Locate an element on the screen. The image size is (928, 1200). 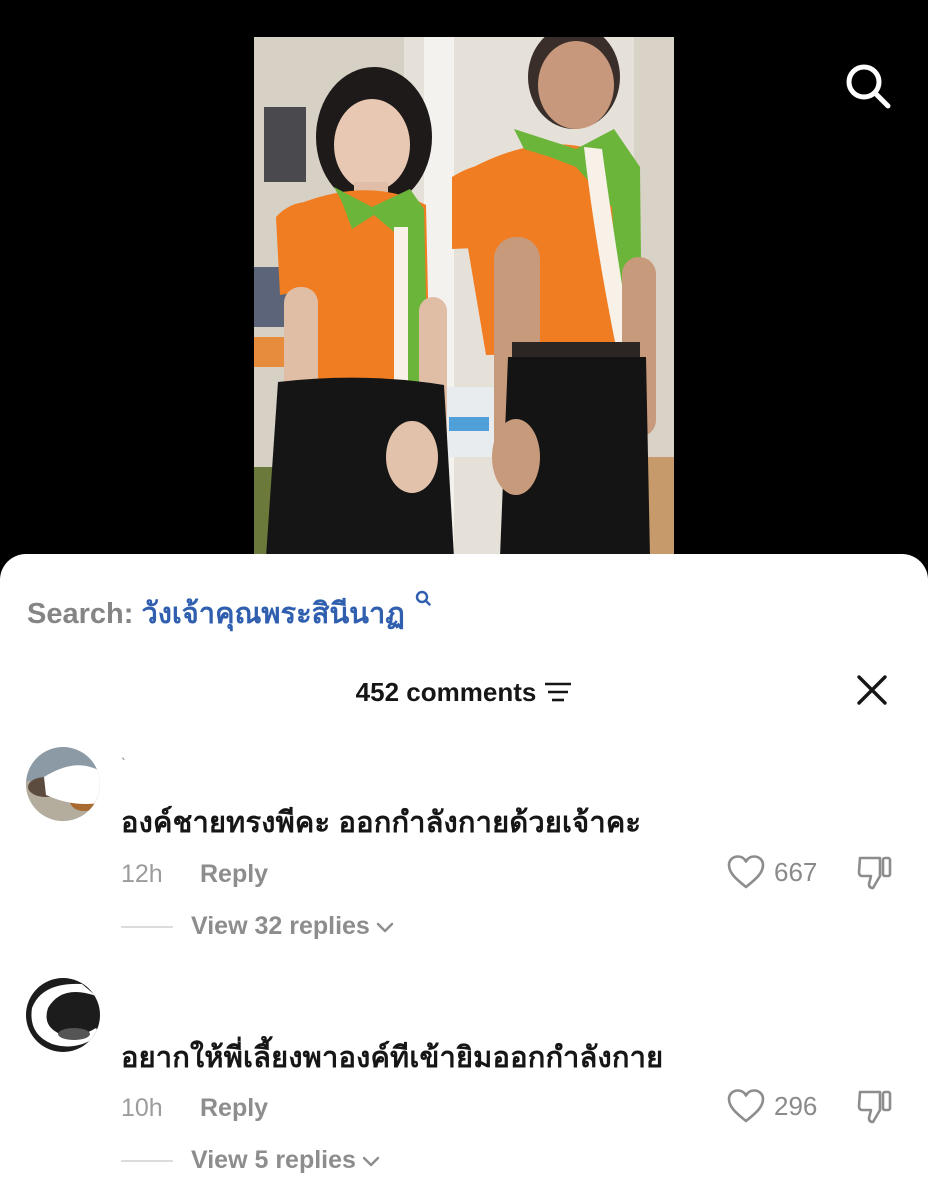
comment-text: องค์ชายทรงพีคะ ออกกำลังกายด้วยเจ้าคะ is located at coordinates (381, 823).